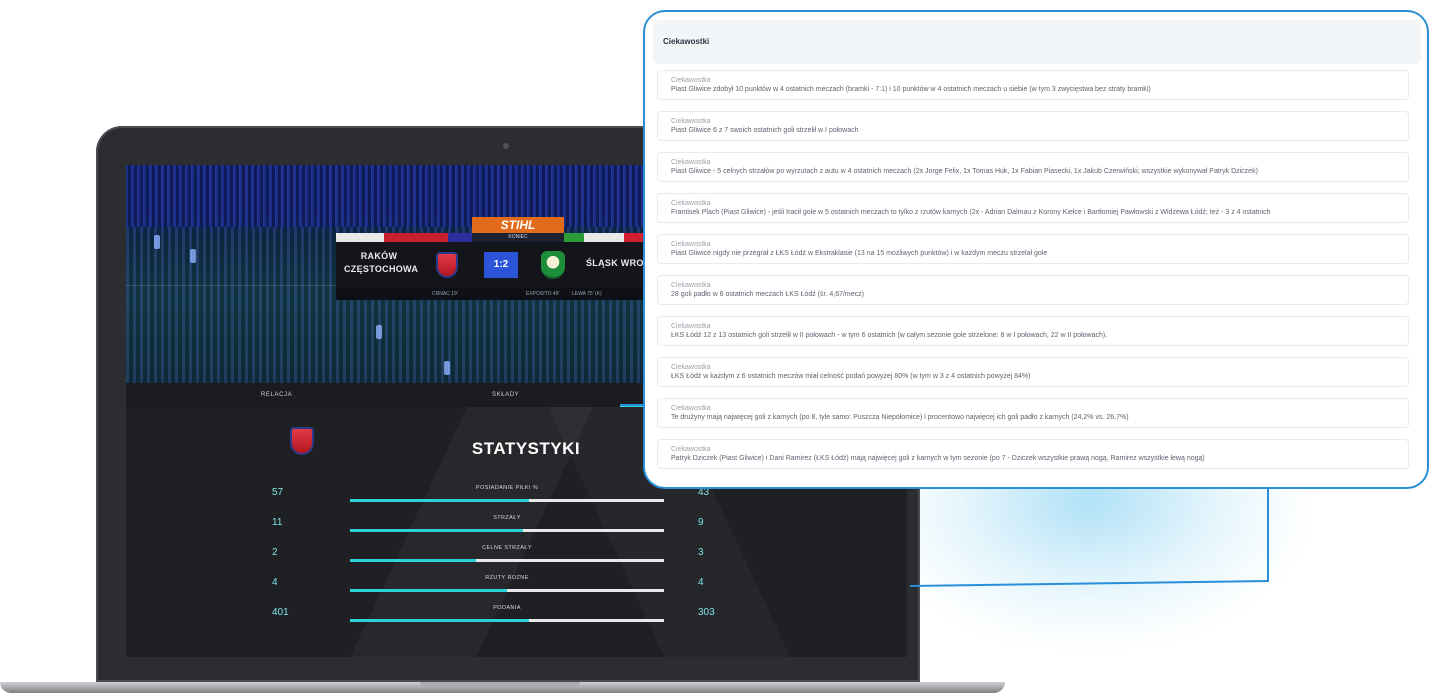 The image size is (1432, 693). Describe the element at coordinates (701, 582) in the screenshot. I see `stat-away-value: 4` at that location.